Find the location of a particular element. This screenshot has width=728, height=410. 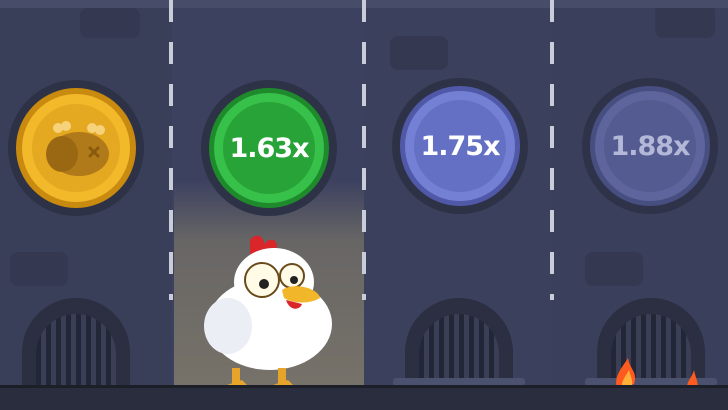

lane-3-coin: 1.88x is located at coordinates (650, 146).